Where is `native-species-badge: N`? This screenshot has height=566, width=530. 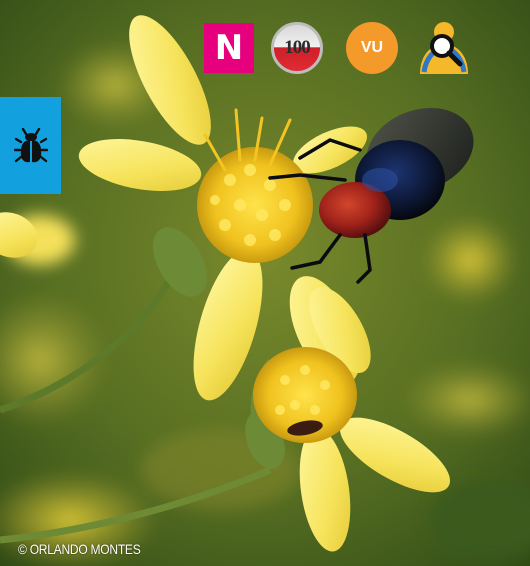
native-species-badge: N is located at coordinates (229, 48).